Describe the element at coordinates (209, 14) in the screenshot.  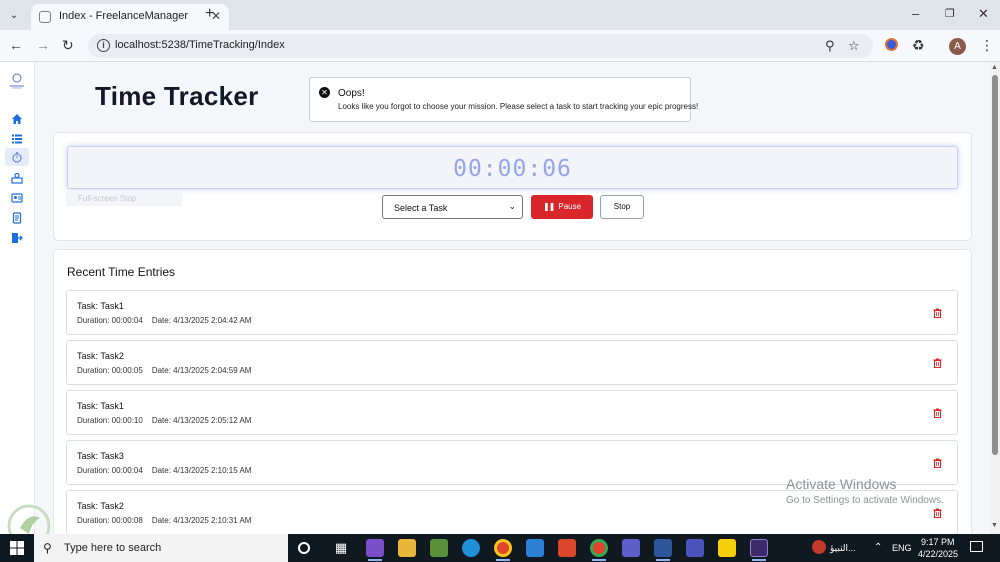
I see `new-tab-icon: +` at that location.